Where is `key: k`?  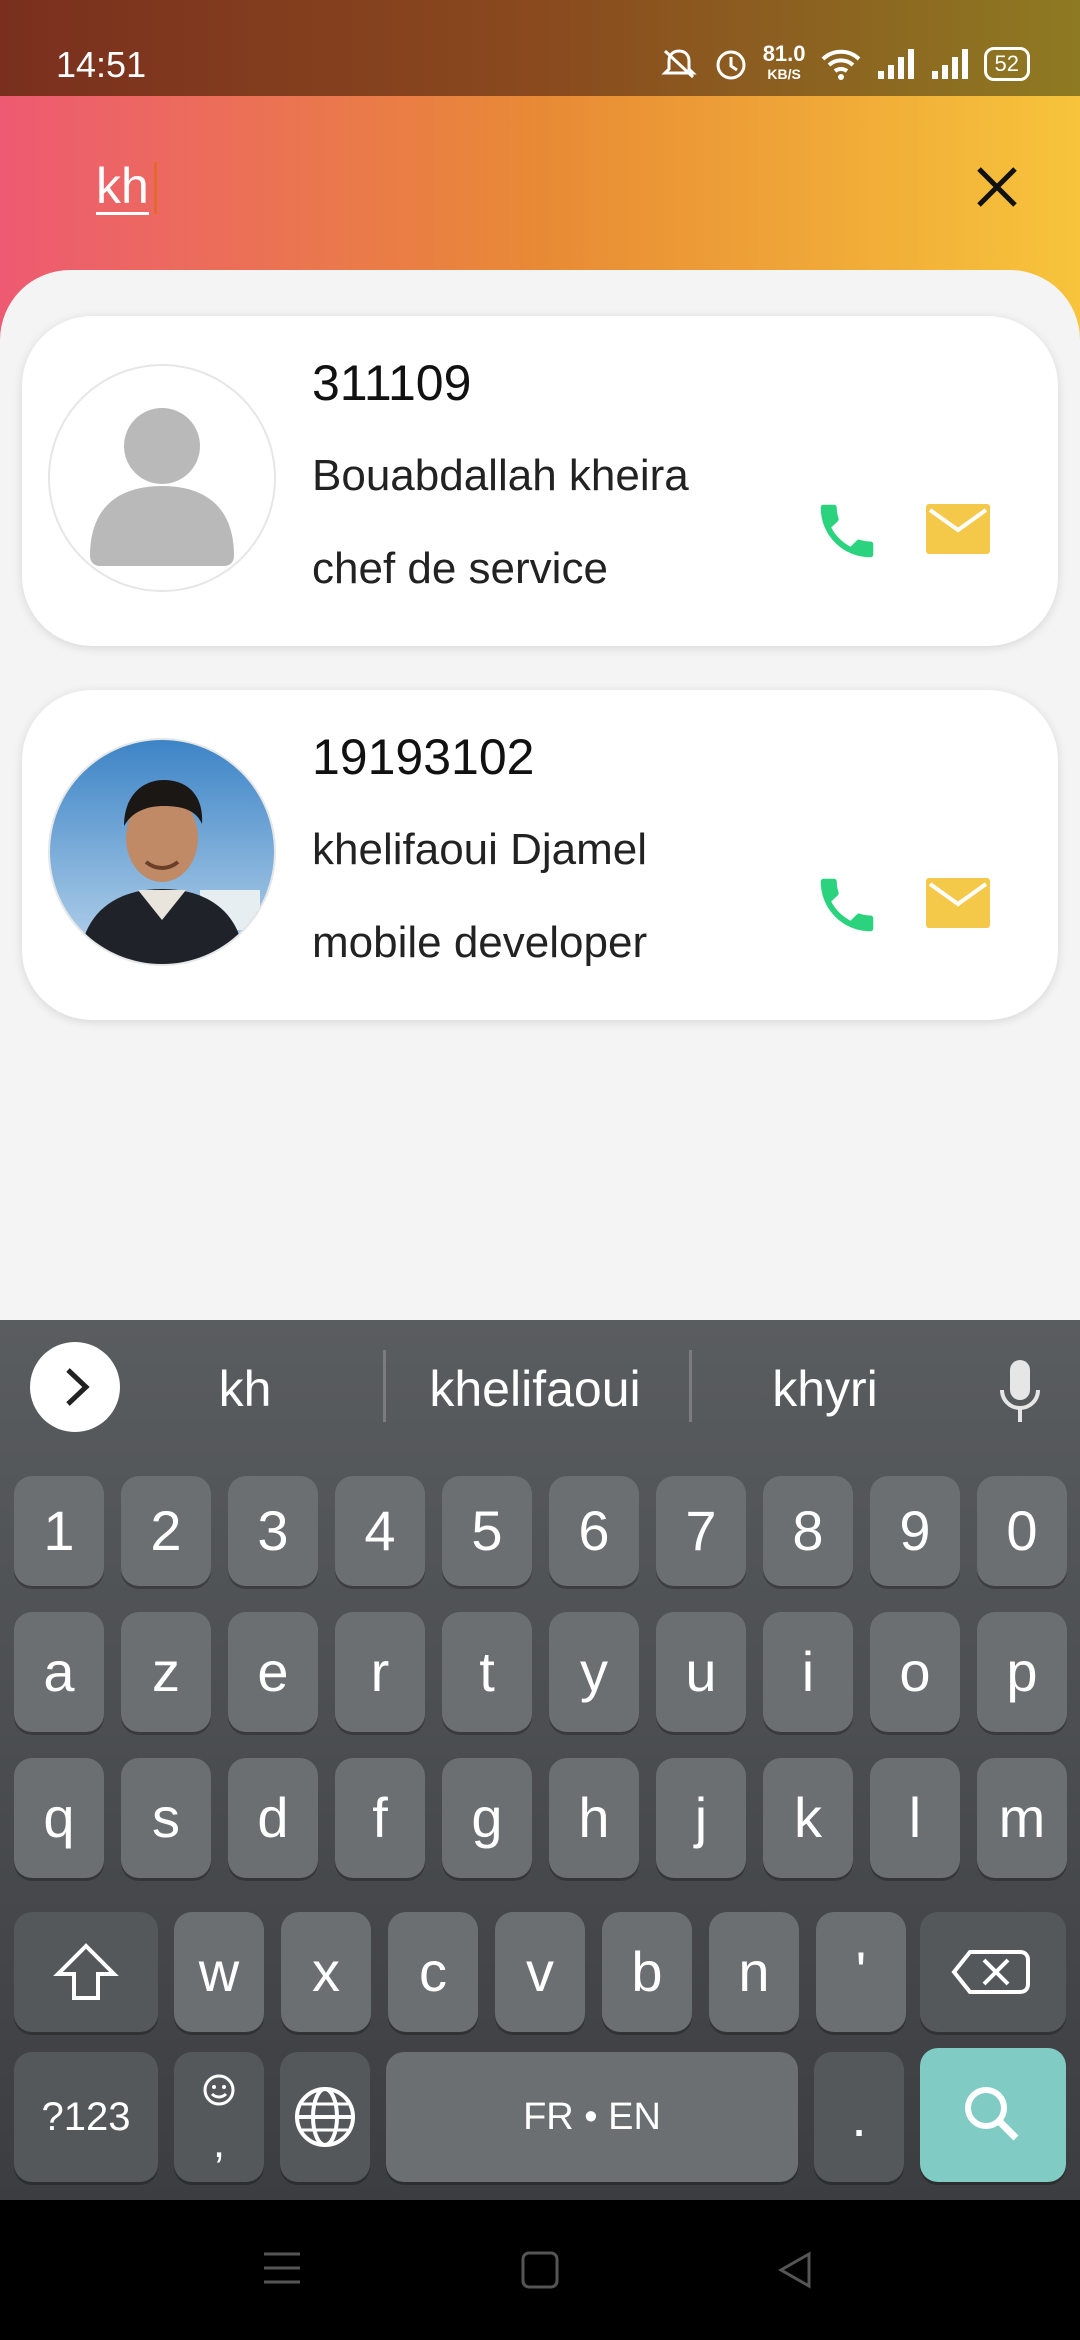 key: k is located at coordinates (808, 1818).